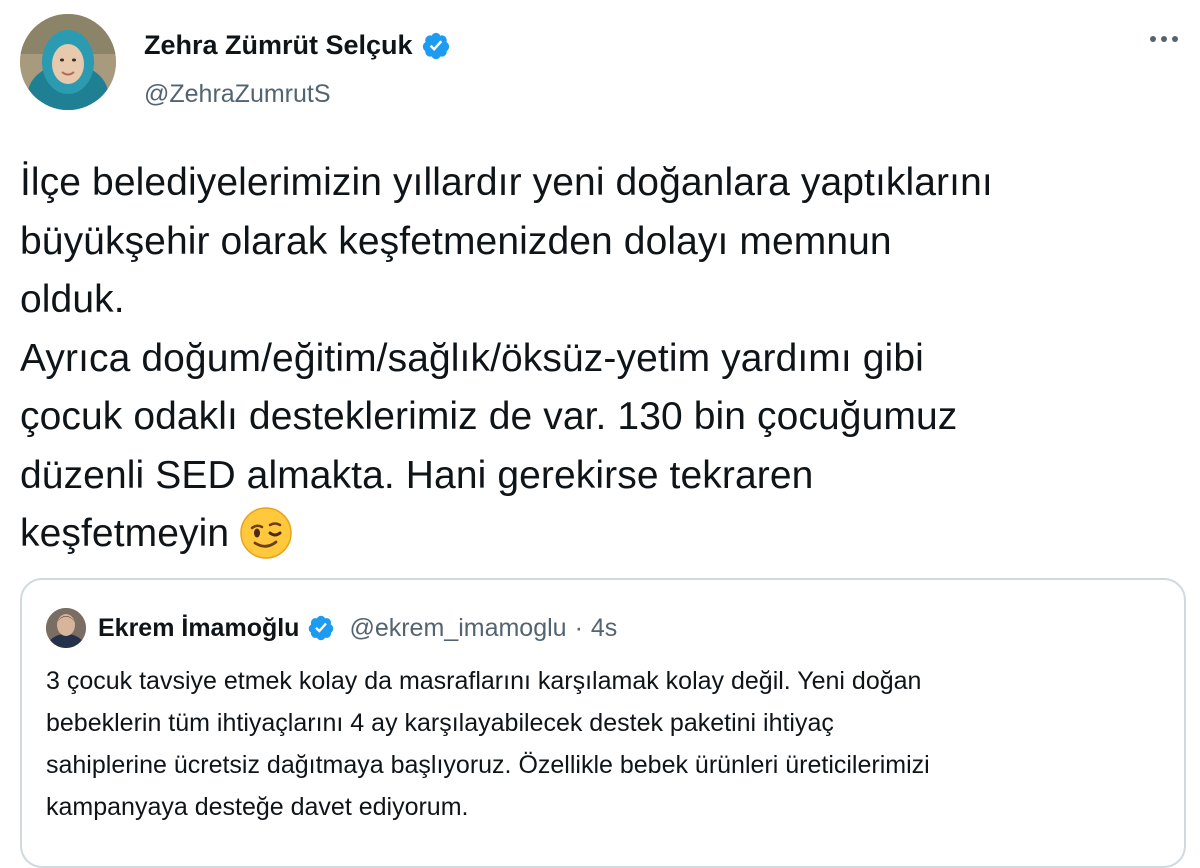 The height and width of the screenshot is (868, 1200). I want to click on winking-face-emoji-icon, so click(266, 533).